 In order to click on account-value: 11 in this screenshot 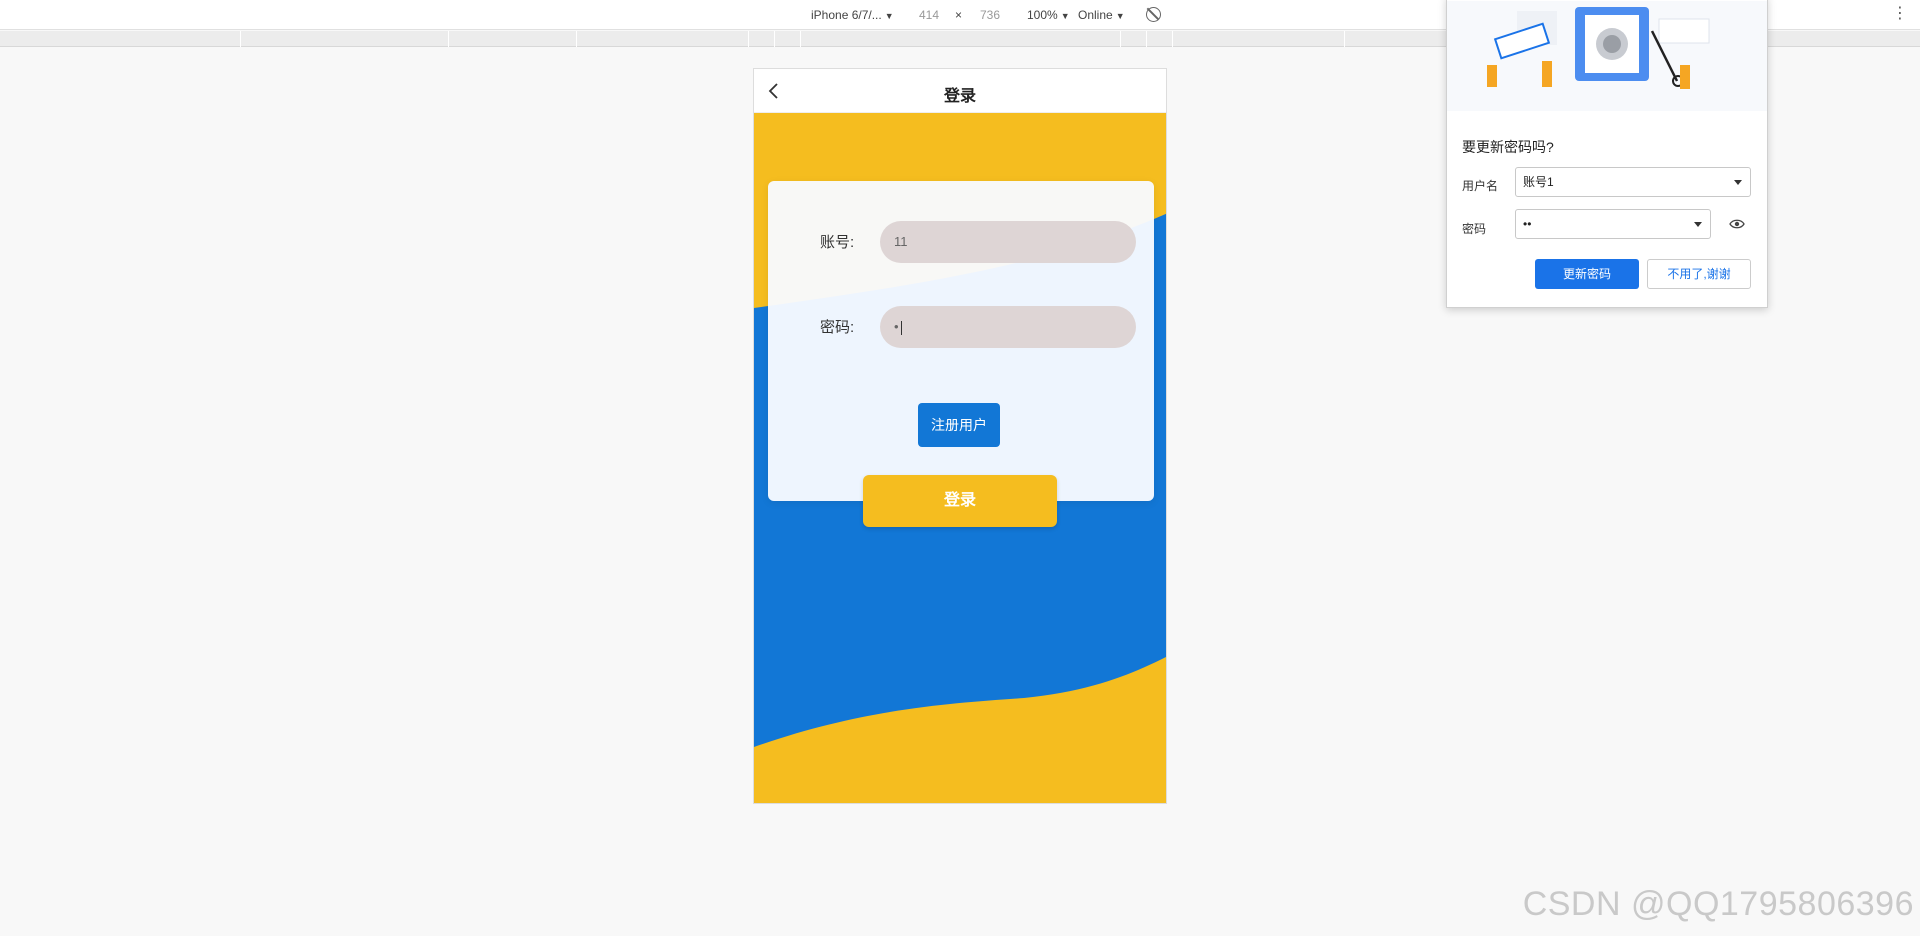, I will do `click(901, 241)`.